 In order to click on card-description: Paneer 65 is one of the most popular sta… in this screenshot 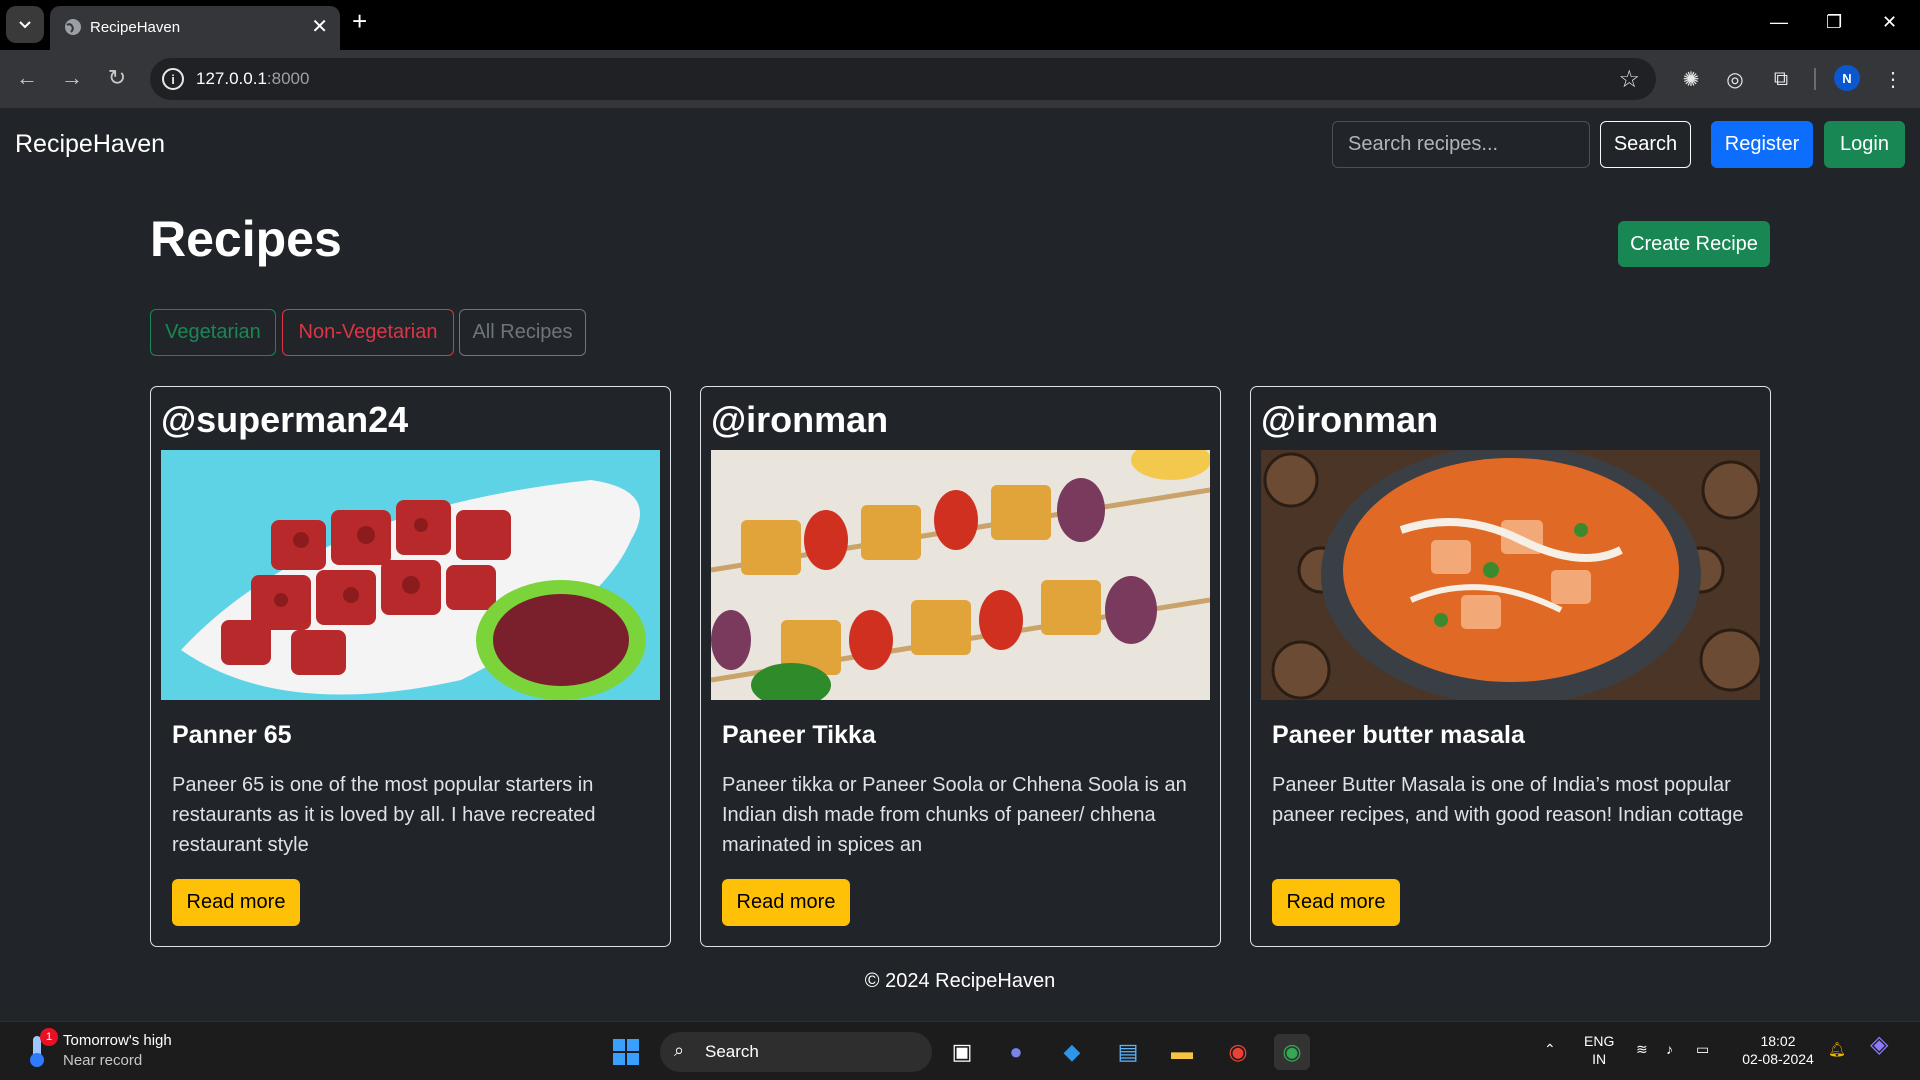, I will do `click(384, 815)`.